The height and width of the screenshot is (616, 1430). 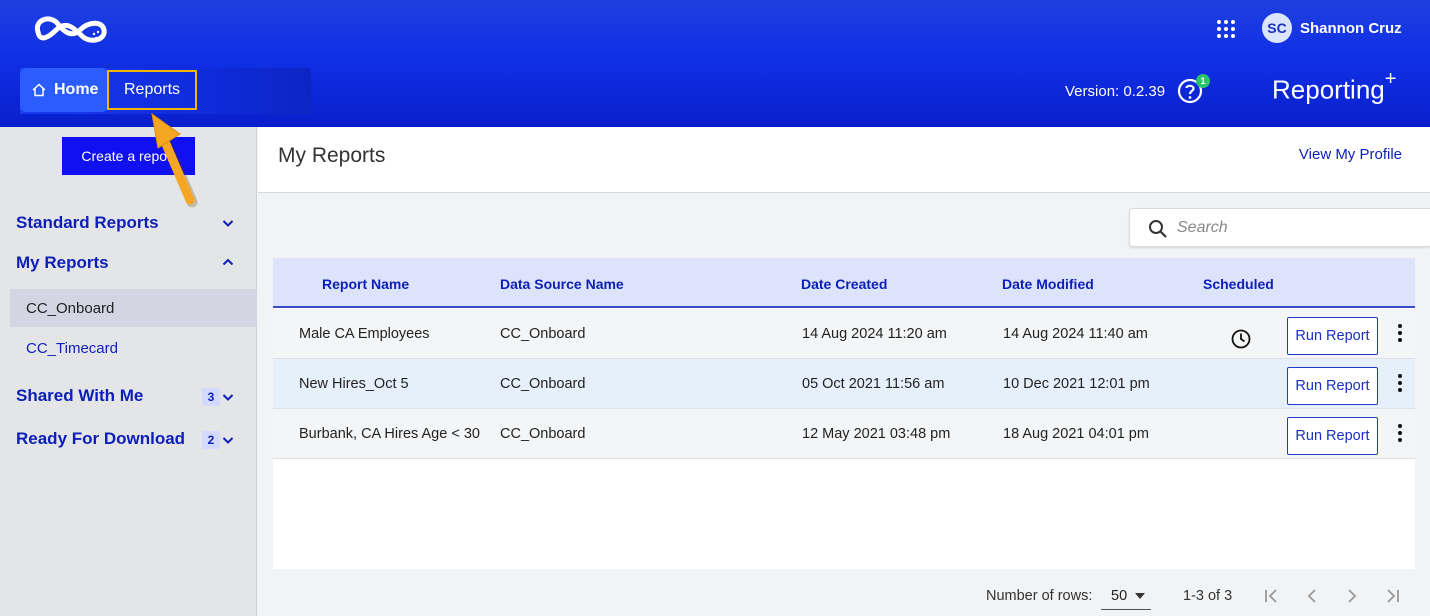 What do you see at coordinates (174, 160) in the screenshot?
I see `annotation-arrow-icon` at bounding box center [174, 160].